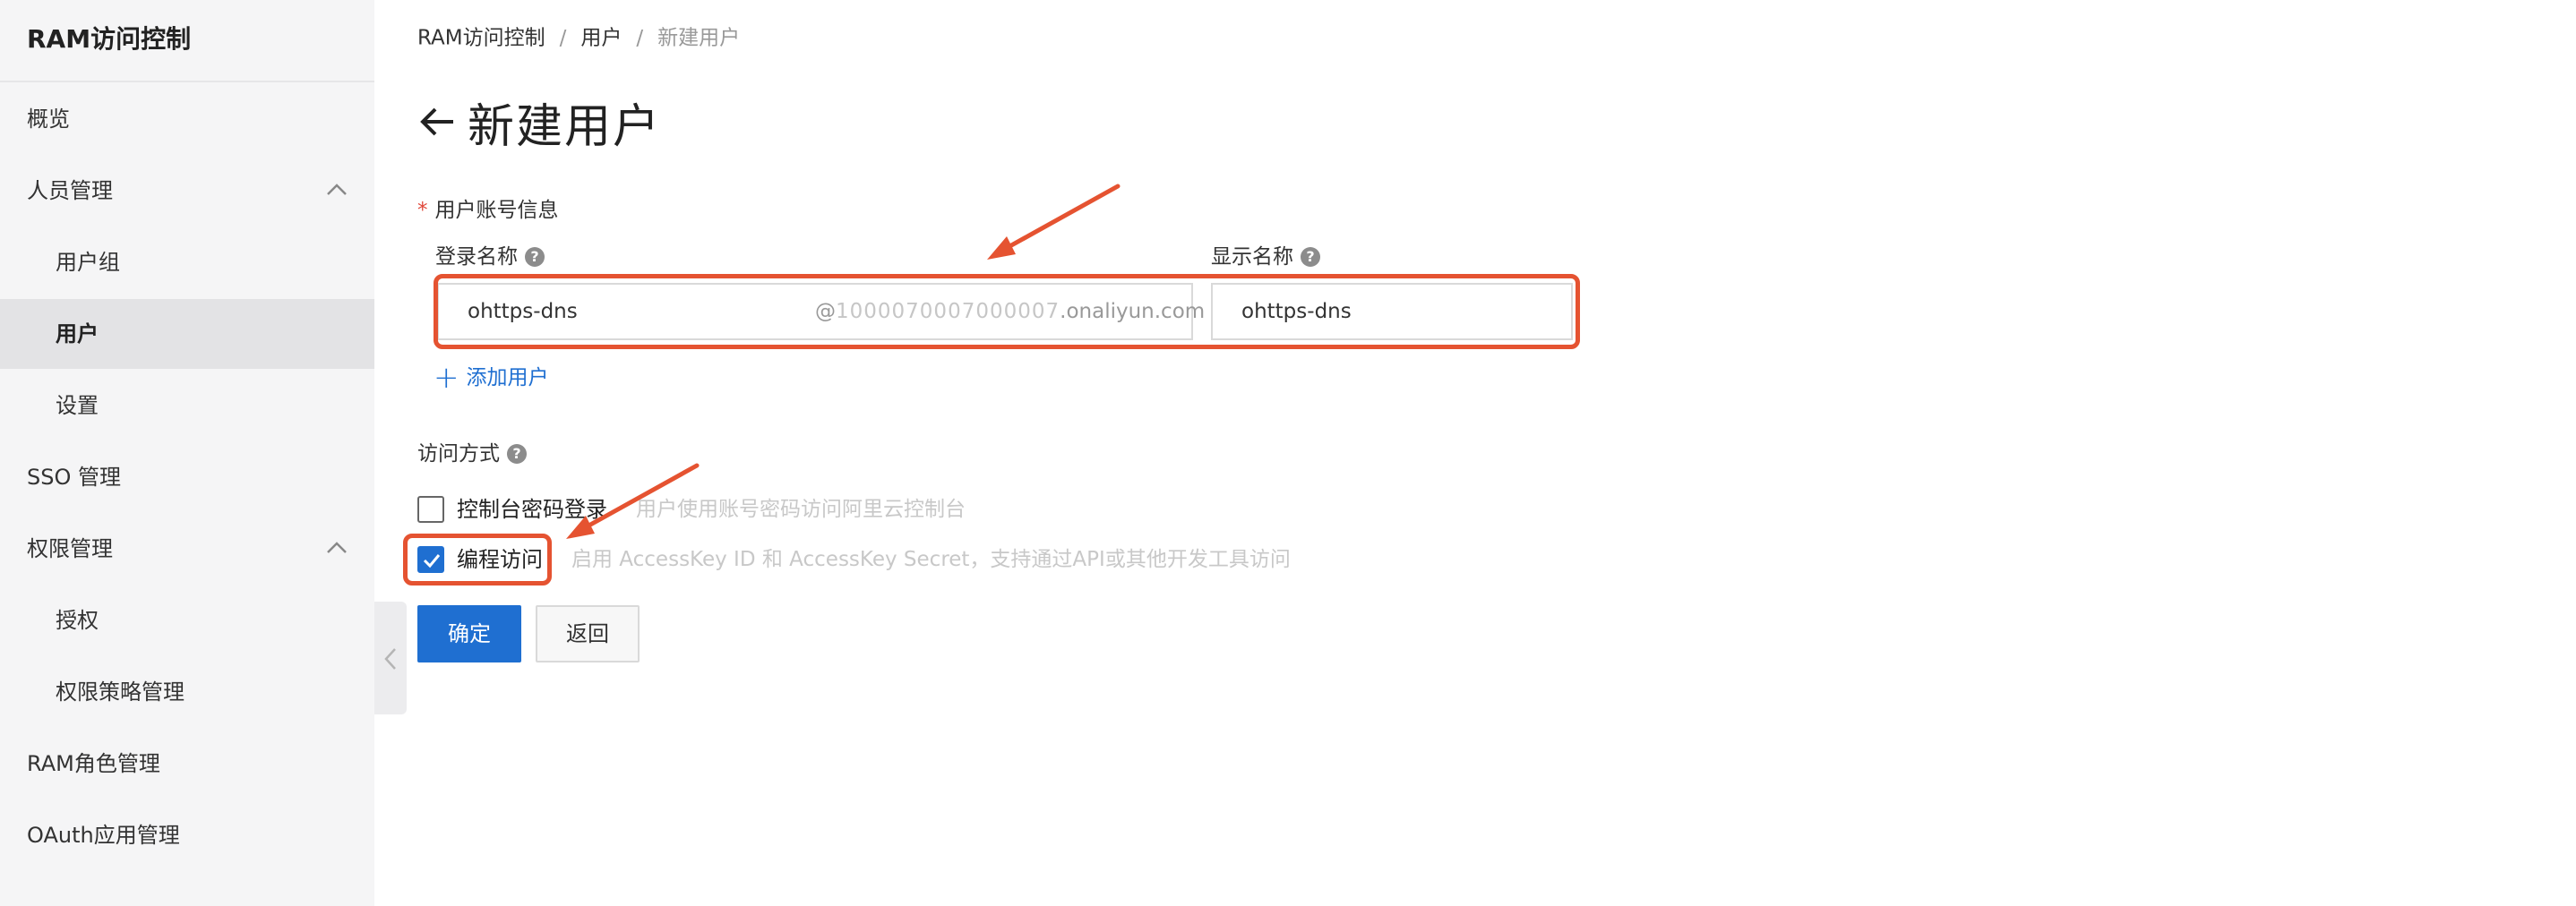 The image size is (2576, 906). What do you see at coordinates (1054, 222) in the screenshot?
I see `annotation-arrow-icon` at bounding box center [1054, 222].